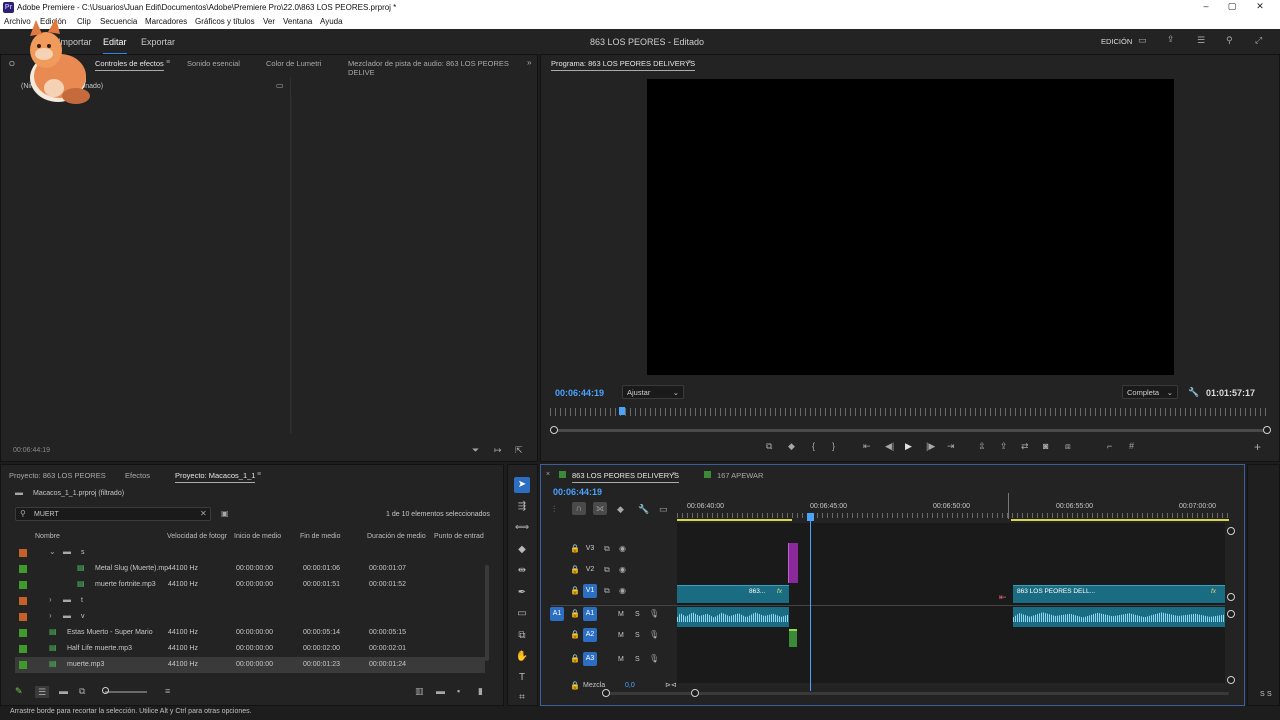 This screenshot has height=720, width=1280. Describe the element at coordinates (522, 550) in the screenshot. I see `razor-tool-icon: ◆` at that location.